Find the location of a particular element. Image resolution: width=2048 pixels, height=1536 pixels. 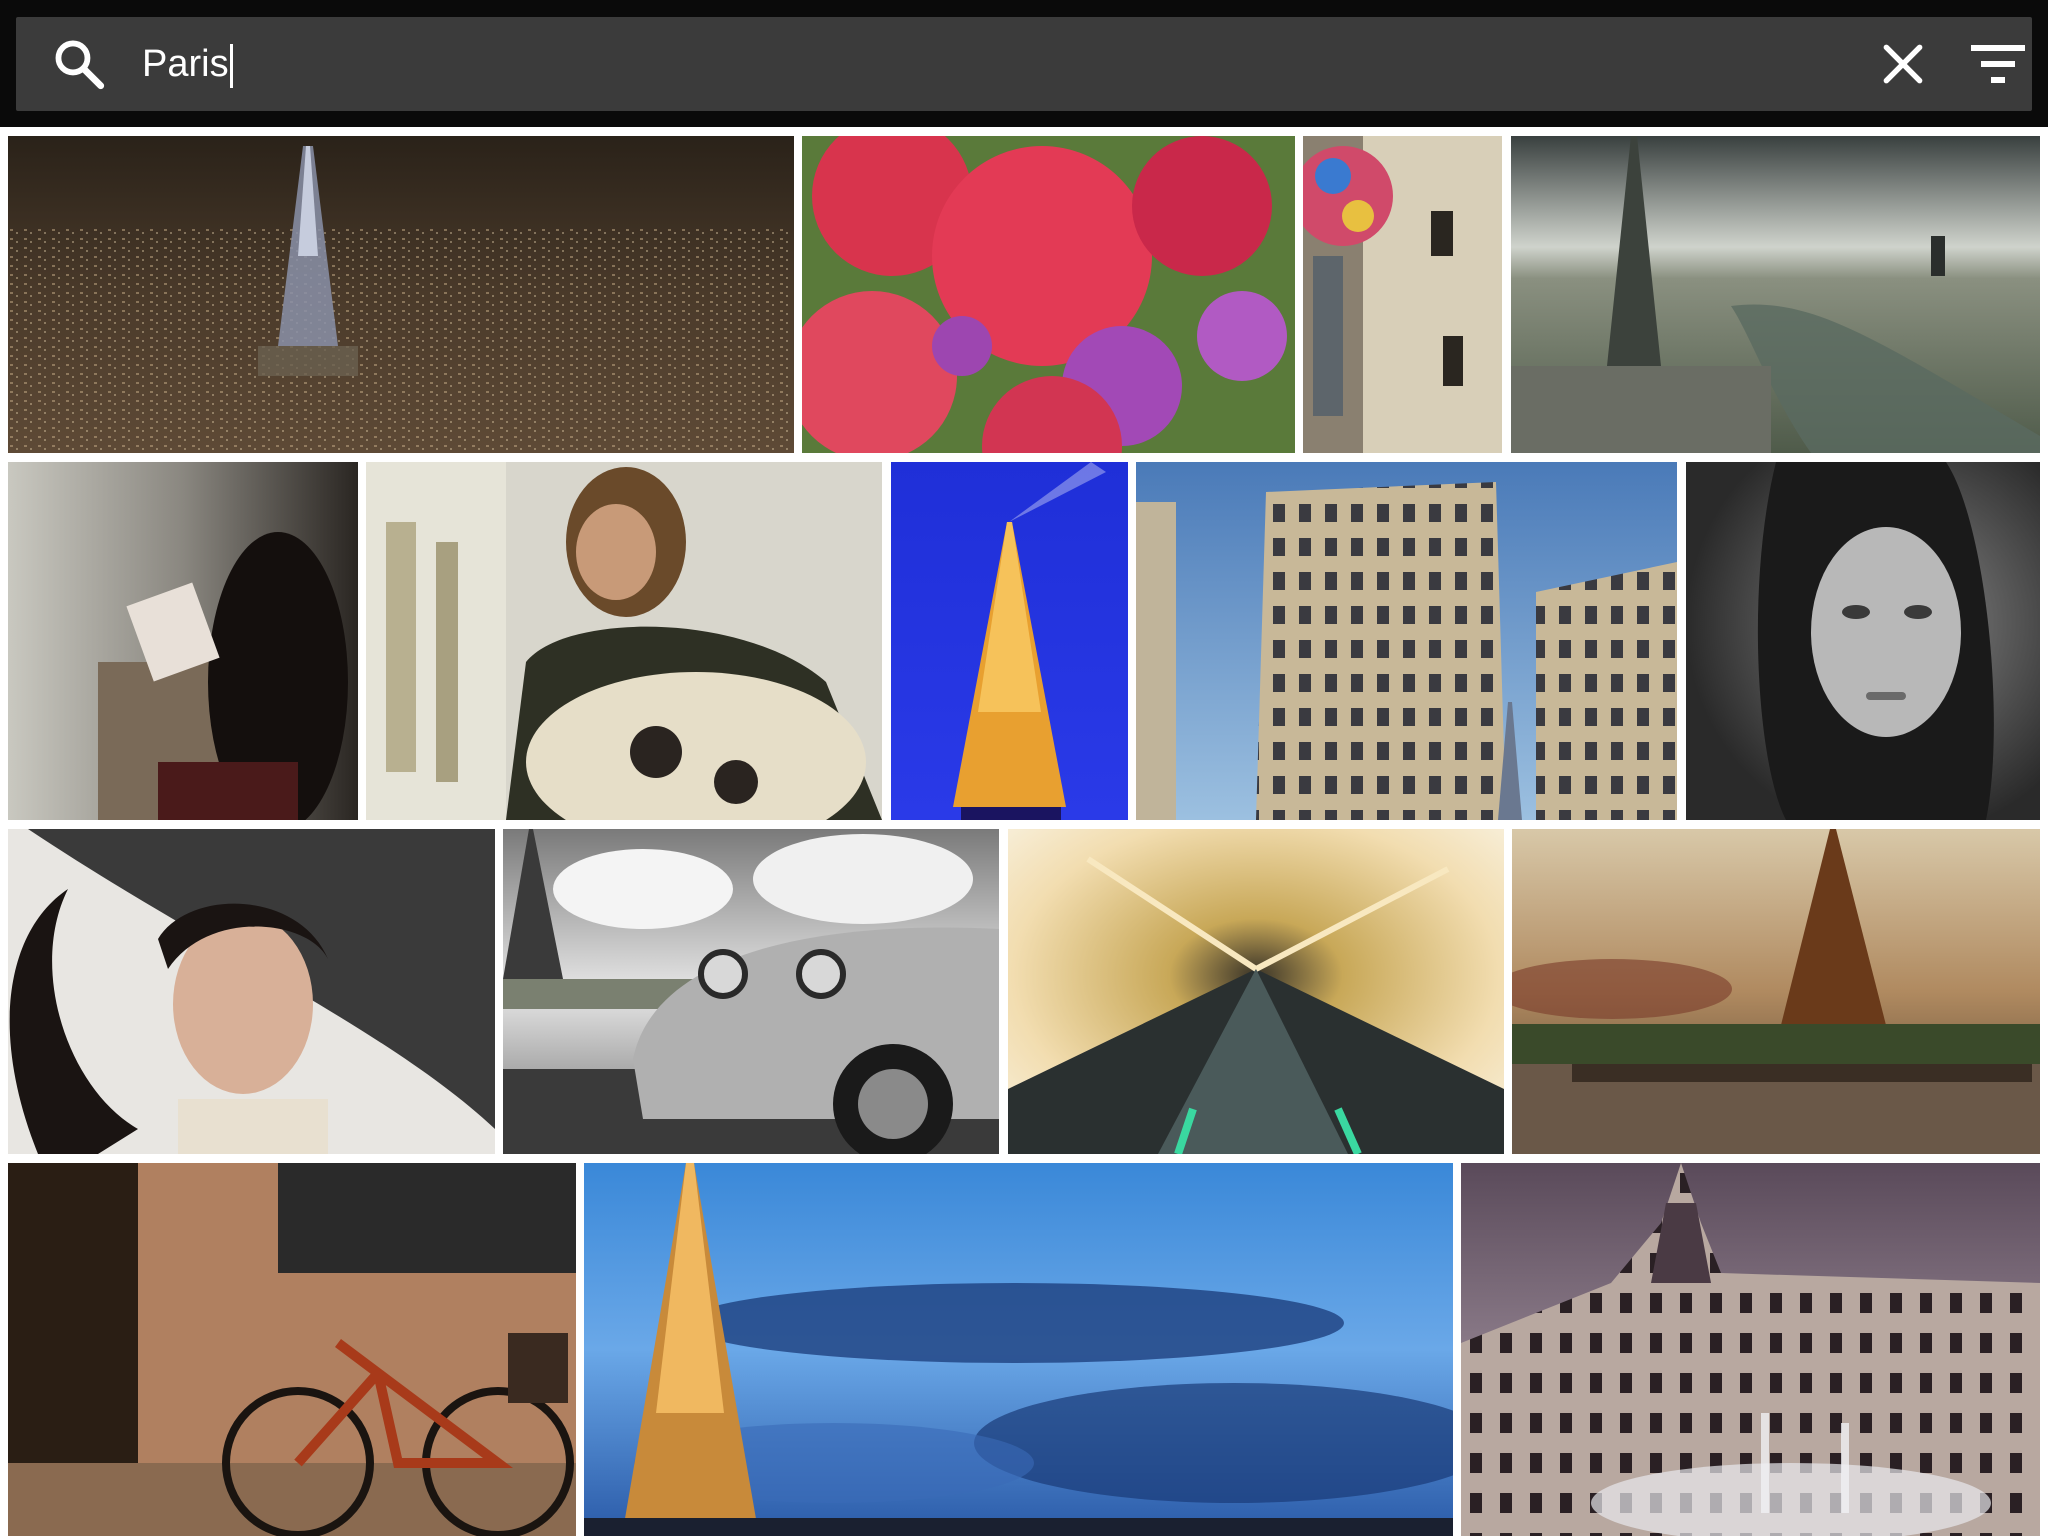

search-box: Paris is located at coordinates (1024, 64).